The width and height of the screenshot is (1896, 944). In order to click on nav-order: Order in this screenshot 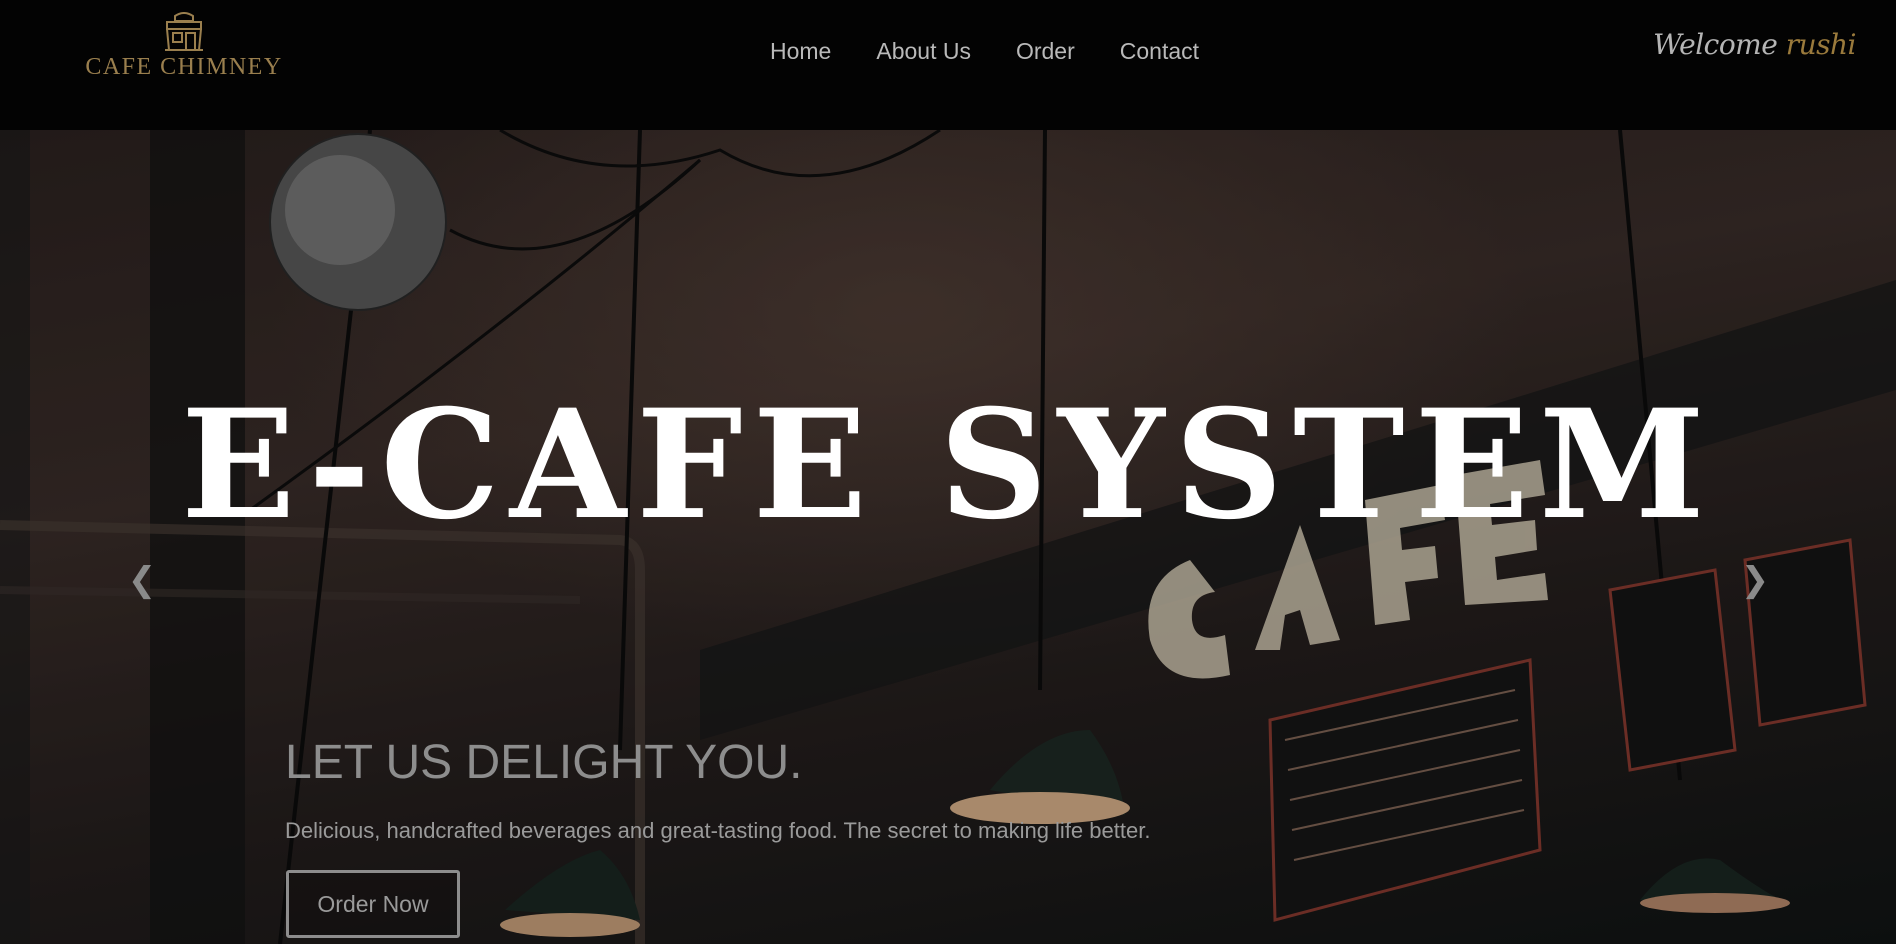, I will do `click(1045, 51)`.